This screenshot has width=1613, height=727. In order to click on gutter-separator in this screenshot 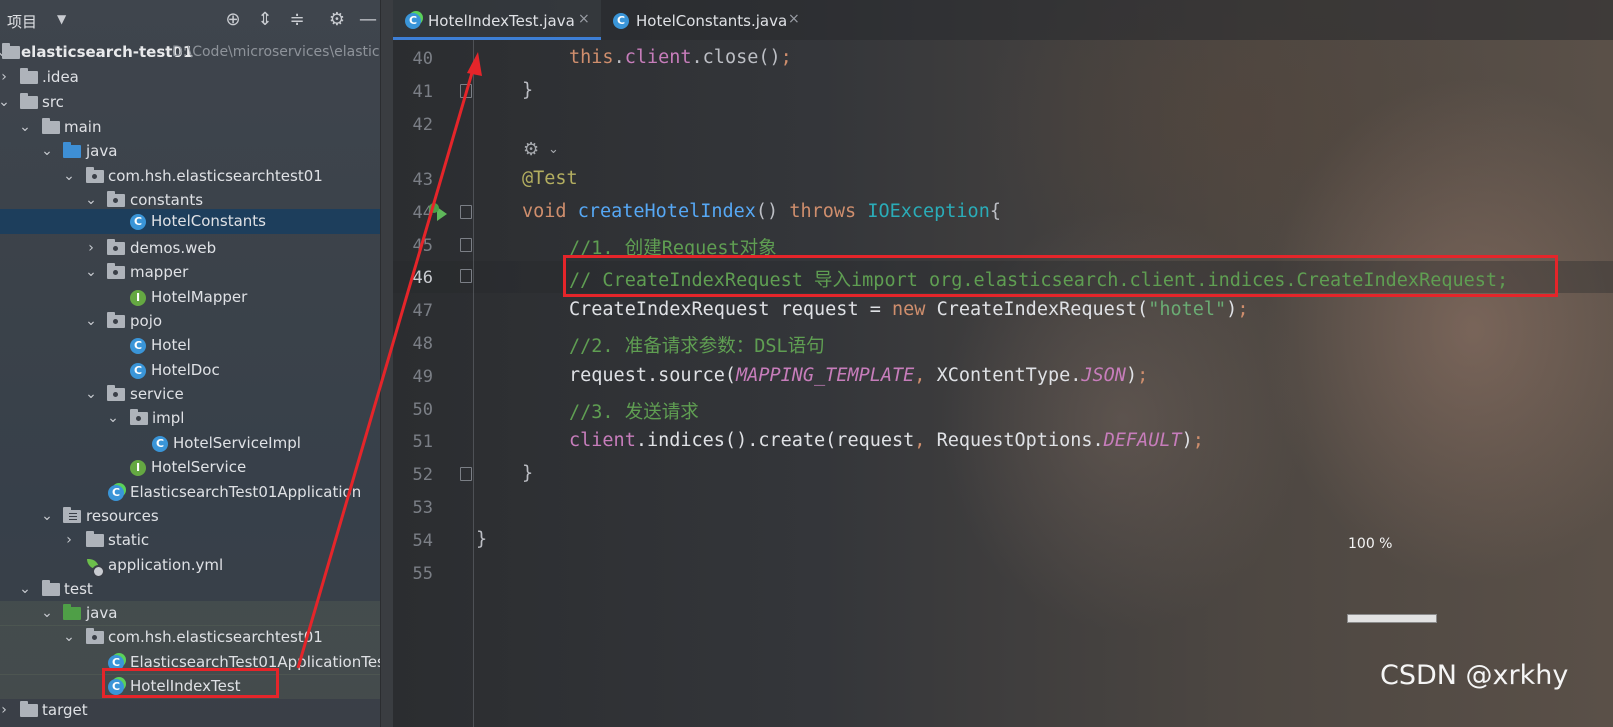, I will do `click(473, 383)`.